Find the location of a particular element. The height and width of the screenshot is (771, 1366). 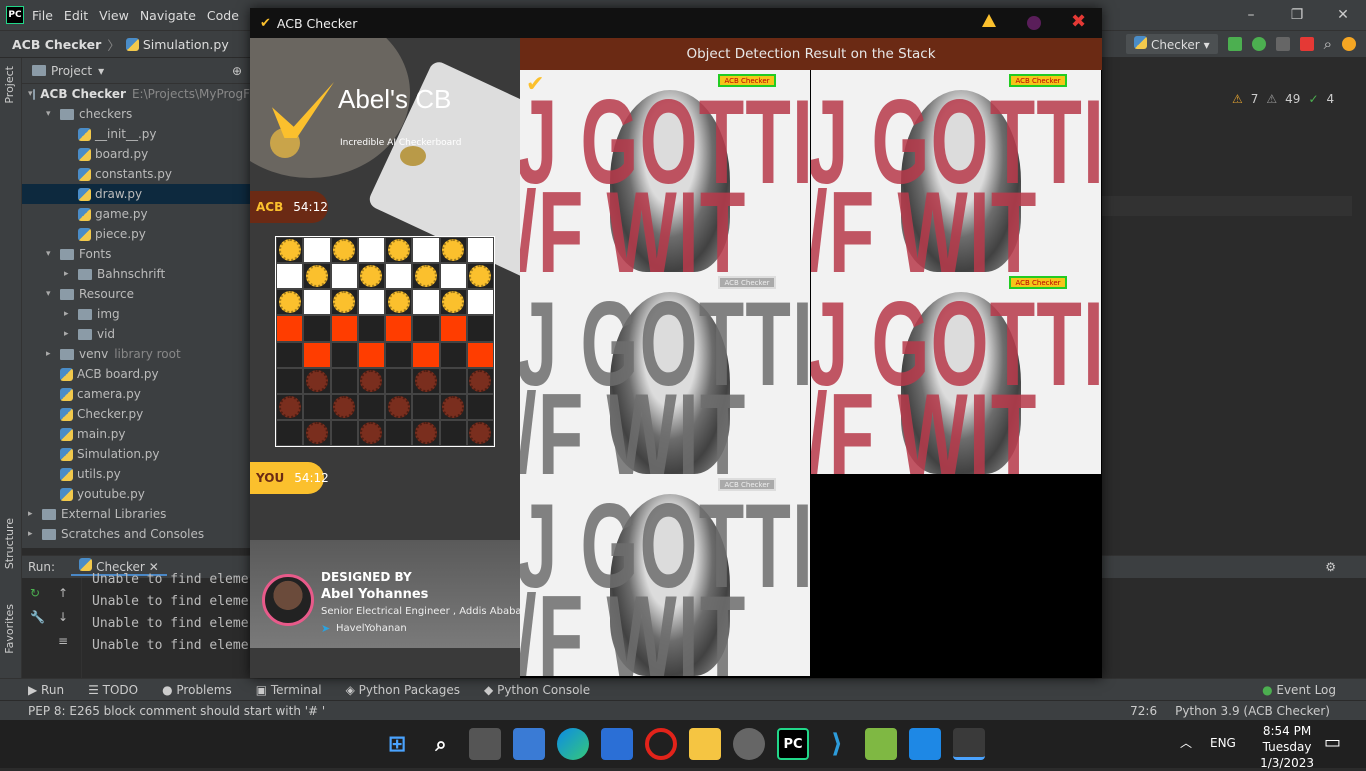

tab-run: ▶ Run is located at coordinates (46, 690).